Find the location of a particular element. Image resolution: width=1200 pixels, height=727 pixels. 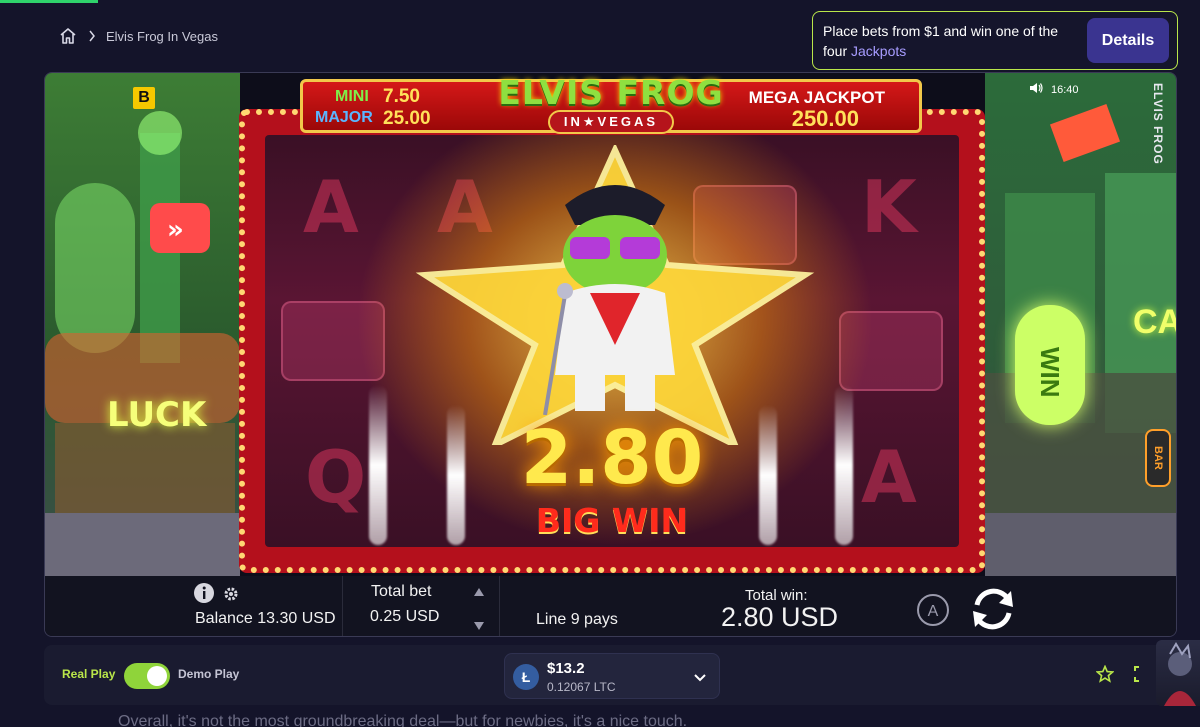

play-mode-toggle is located at coordinates (147, 676).